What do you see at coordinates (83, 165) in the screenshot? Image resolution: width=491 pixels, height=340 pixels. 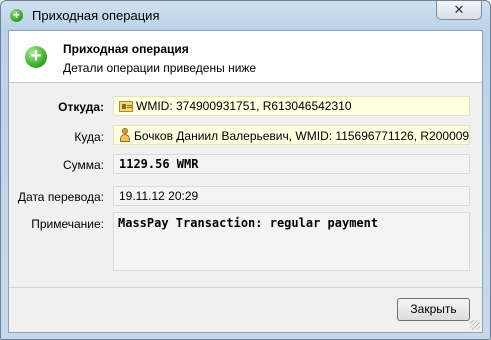 I see `amount-label: Сумма:` at bounding box center [83, 165].